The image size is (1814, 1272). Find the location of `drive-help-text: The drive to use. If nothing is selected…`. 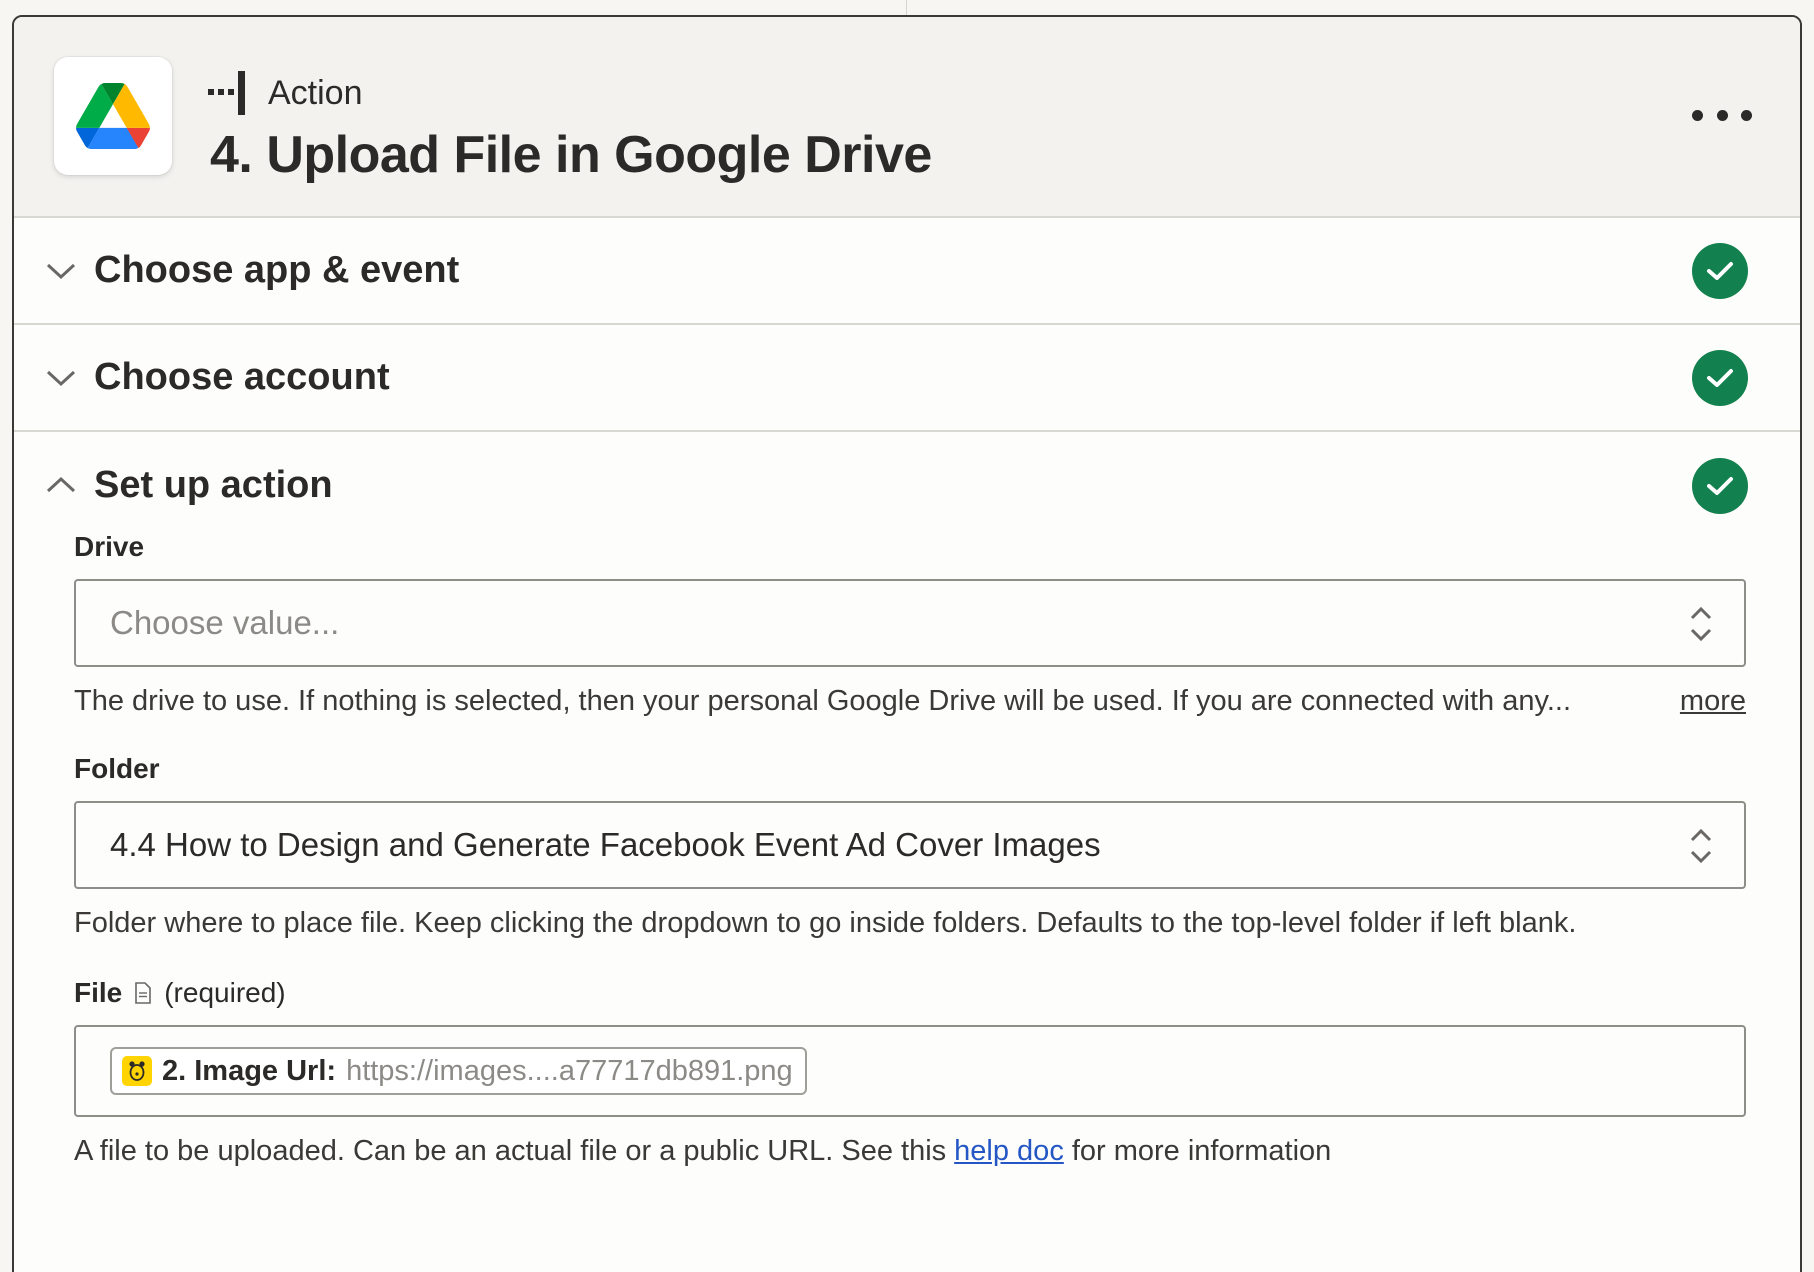

drive-help-text: The drive to use. If nothing is selected… is located at coordinates (910, 701).